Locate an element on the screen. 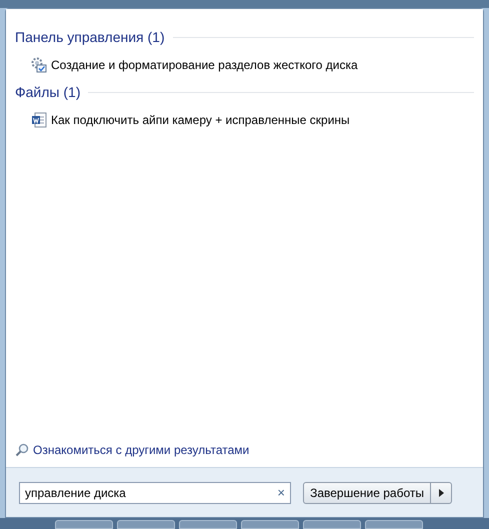 The width and height of the screenshot is (489, 529). search-field: управление диска × is located at coordinates (155, 493).